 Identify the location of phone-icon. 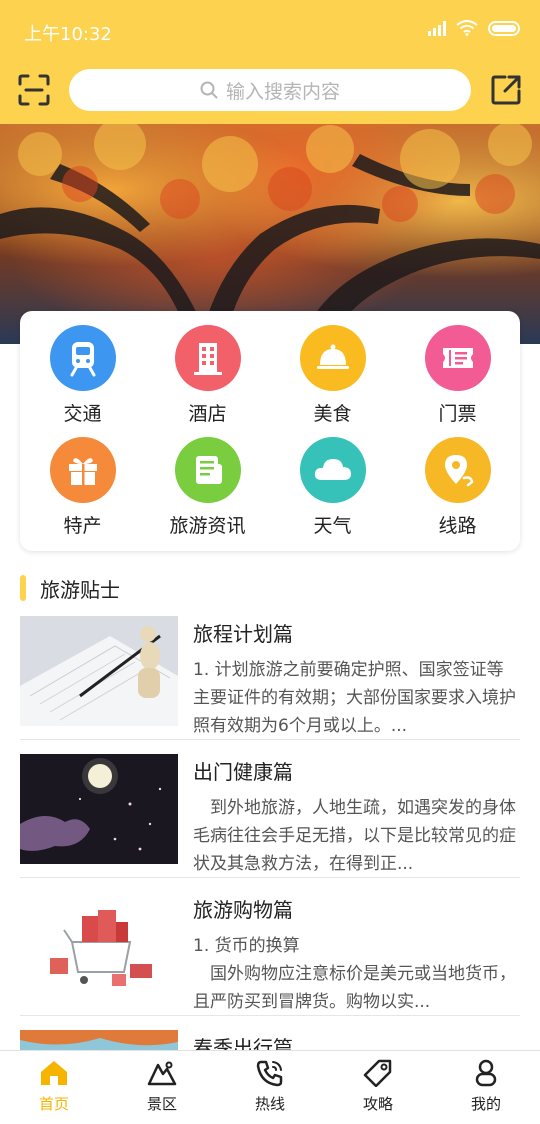
(269, 1073).